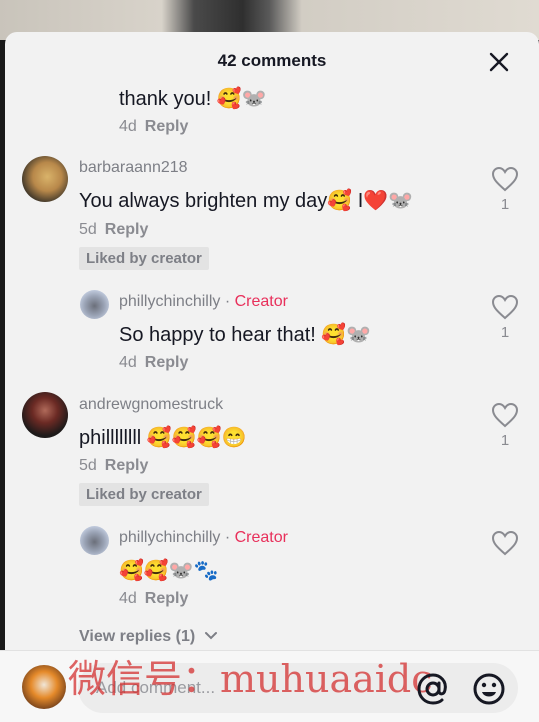  What do you see at coordinates (193, 99) in the screenshot?
I see `comment-text: thank you! 🥰🐭` at bounding box center [193, 99].